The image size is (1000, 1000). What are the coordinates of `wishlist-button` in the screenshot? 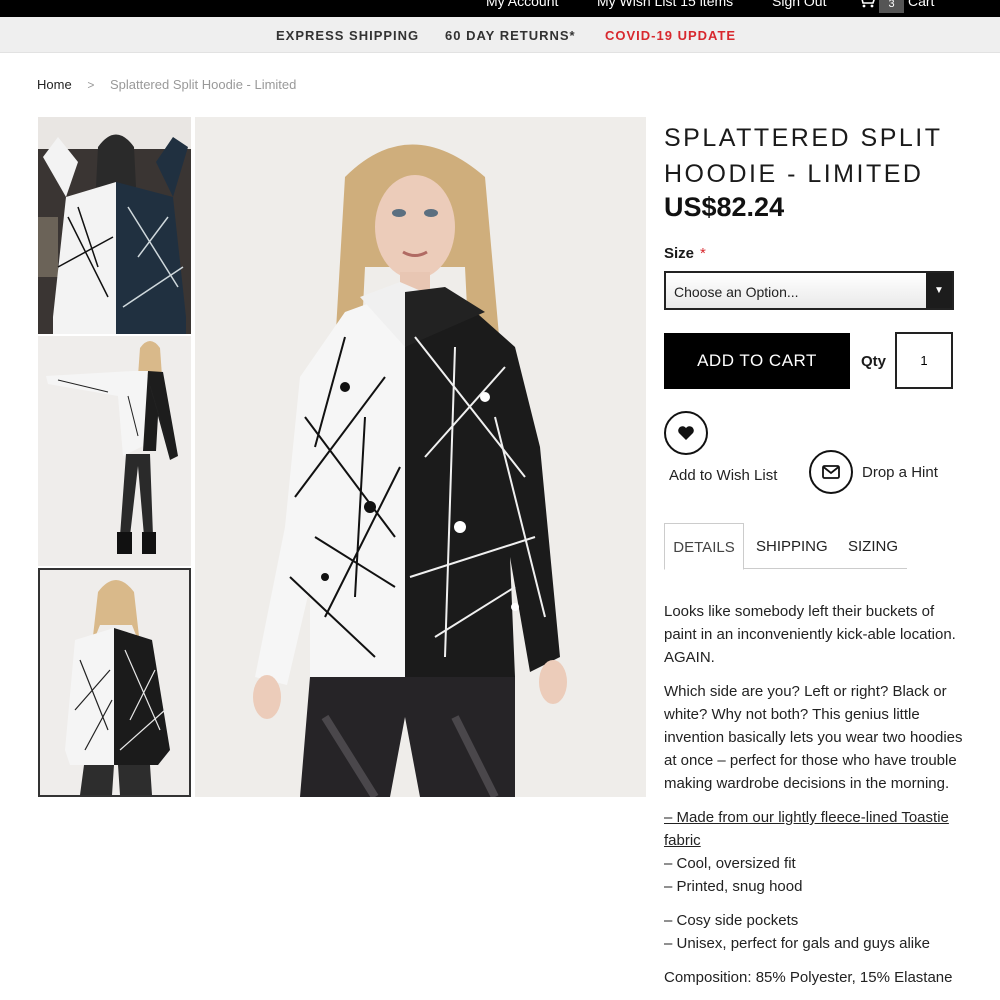 It's located at (686, 433).